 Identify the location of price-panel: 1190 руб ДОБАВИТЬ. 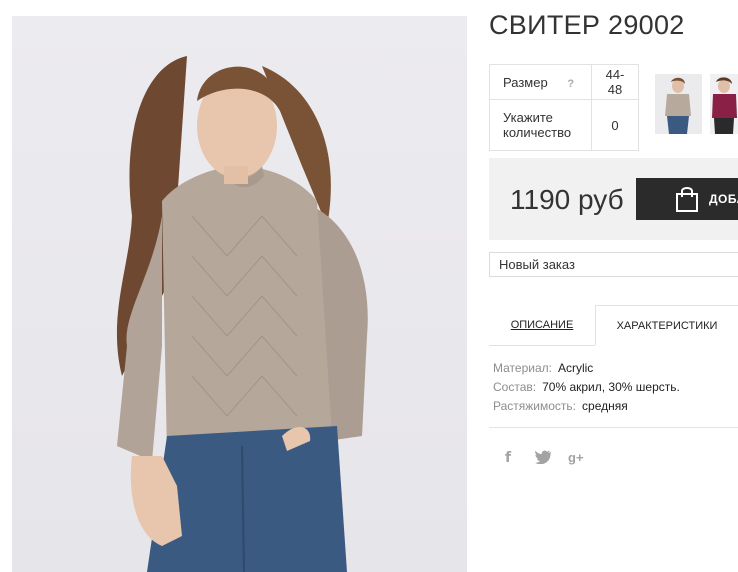
(613, 199).